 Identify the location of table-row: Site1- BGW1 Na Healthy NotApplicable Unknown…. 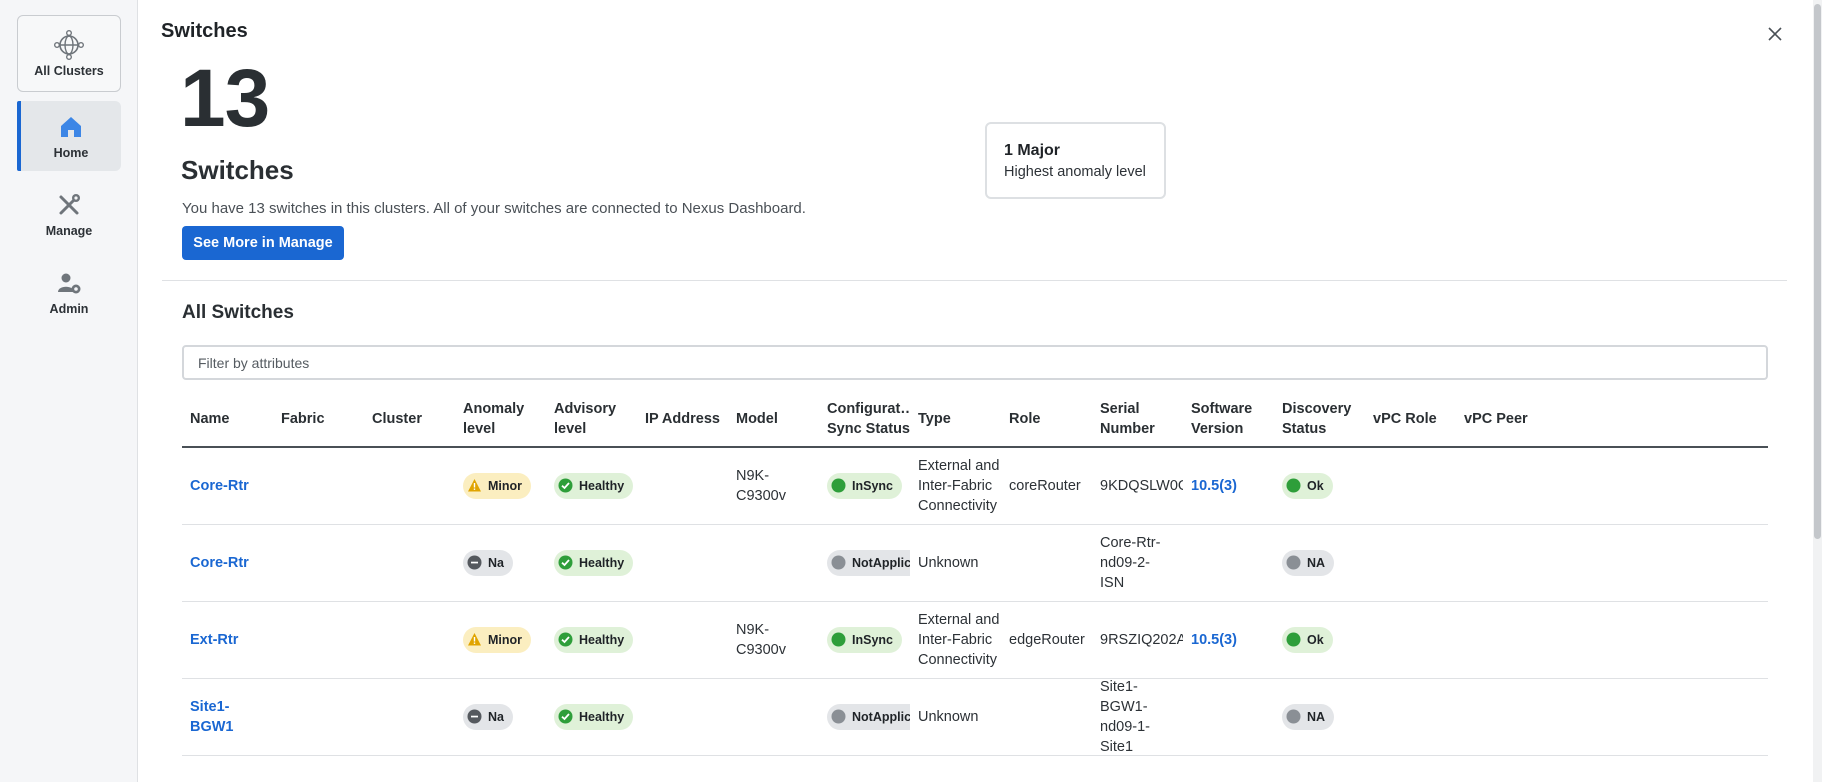
(975, 717).